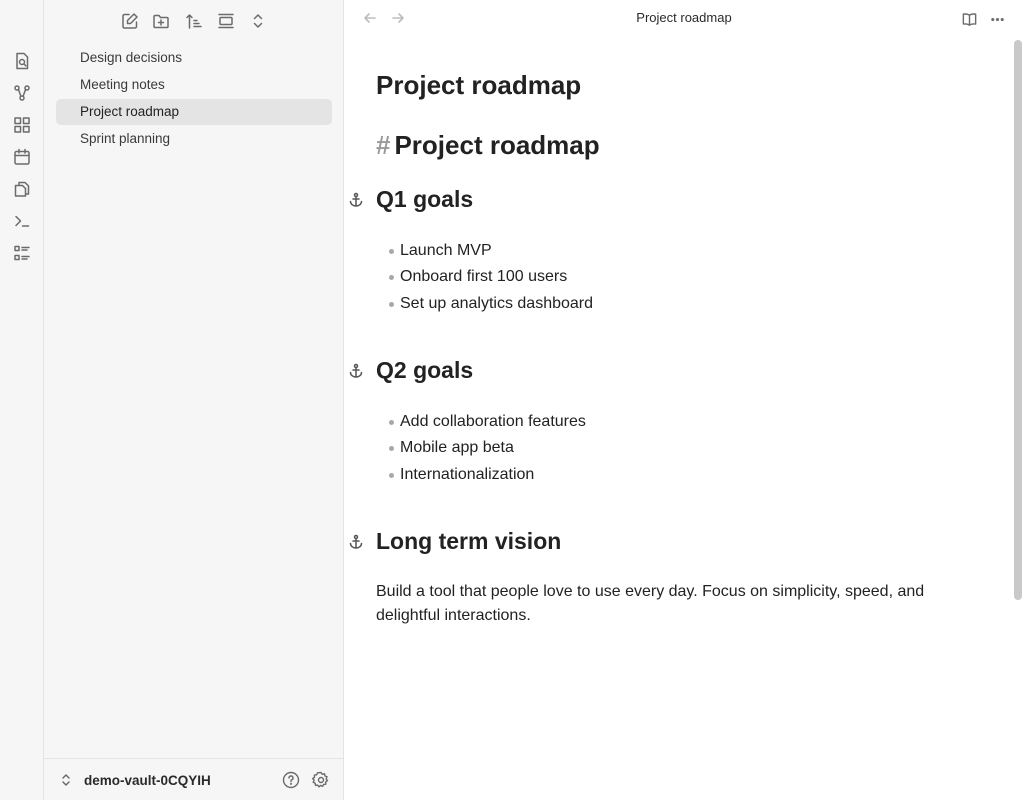 This screenshot has height=800, width=1024. I want to click on list-item: Add collaboration features, so click(487, 422).